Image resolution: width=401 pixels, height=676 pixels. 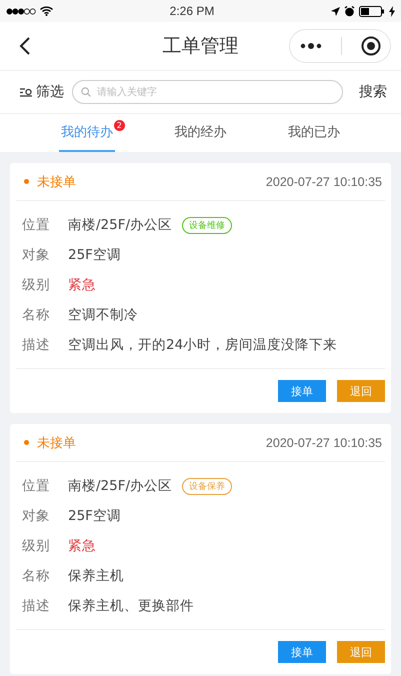 What do you see at coordinates (371, 11) in the screenshot?
I see `battery-icon` at bounding box center [371, 11].